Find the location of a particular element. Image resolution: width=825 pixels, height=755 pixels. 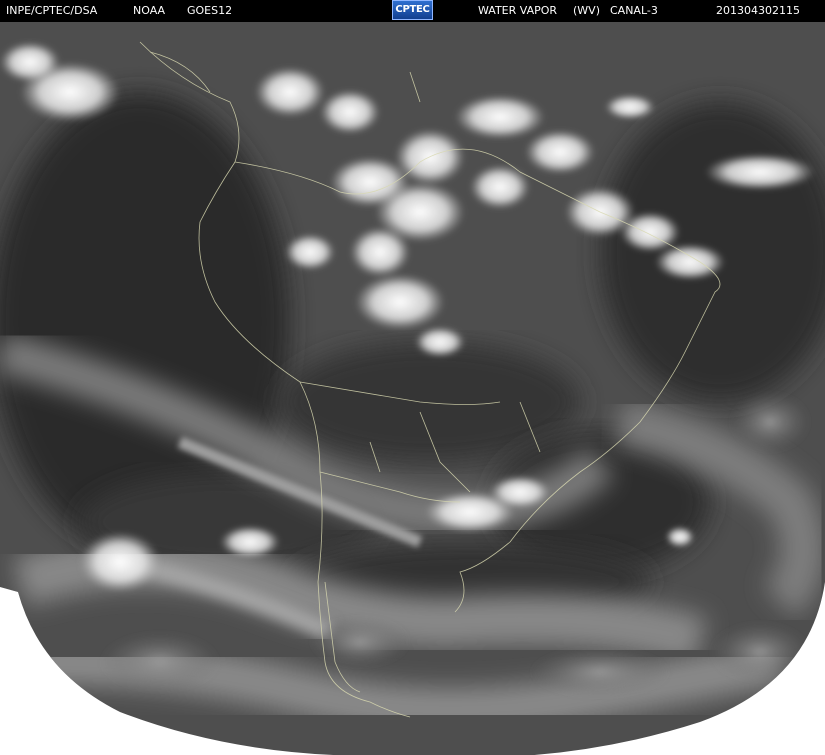

satellite-label: GOES12 is located at coordinates (210, 10).